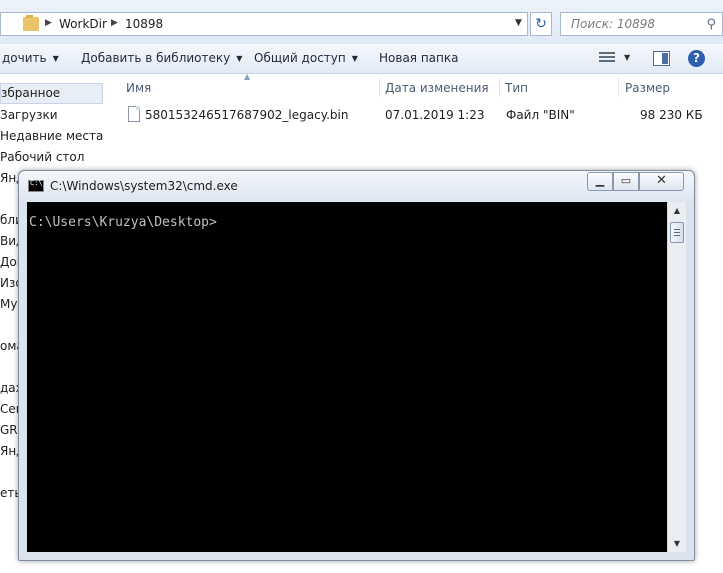 The width and height of the screenshot is (723, 573). I want to click on scroll-thumb, so click(677, 232).